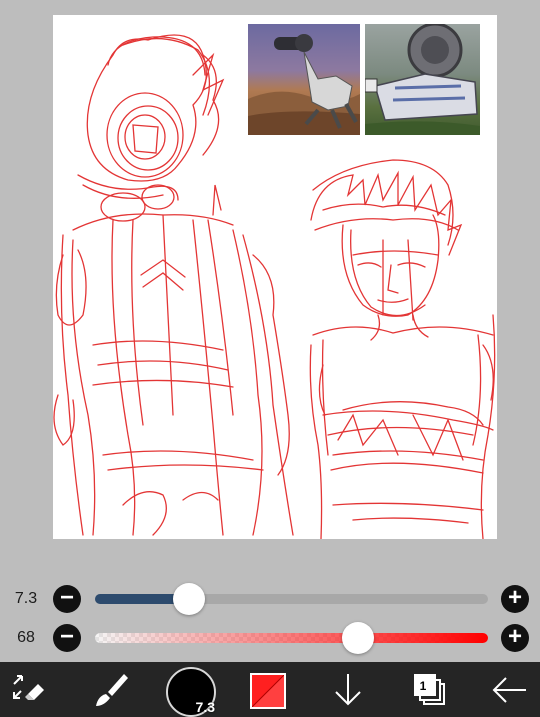 The width and height of the screenshot is (540, 717). What do you see at coordinates (205, 707) in the screenshot?
I see `brush-size-label: 7.3` at bounding box center [205, 707].